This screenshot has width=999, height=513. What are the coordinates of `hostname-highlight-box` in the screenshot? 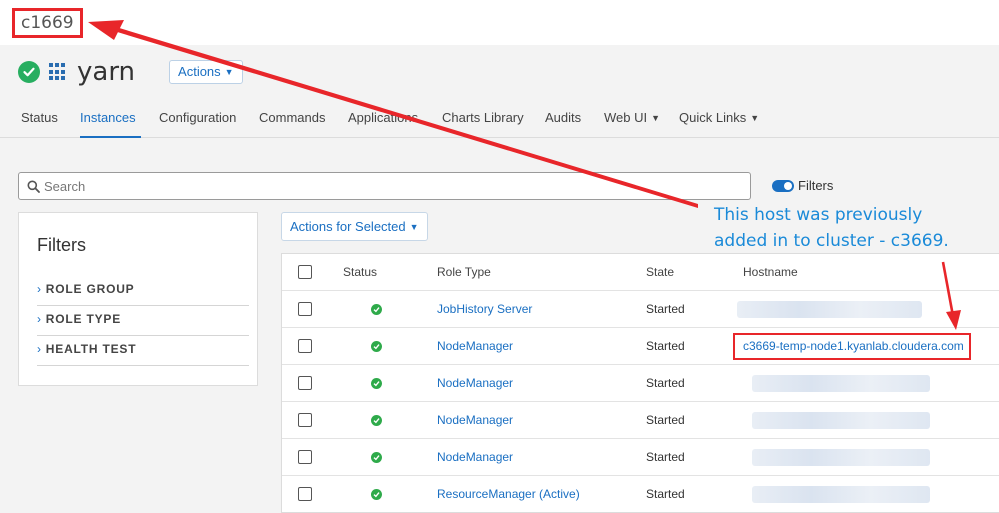 It's located at (852, 346).